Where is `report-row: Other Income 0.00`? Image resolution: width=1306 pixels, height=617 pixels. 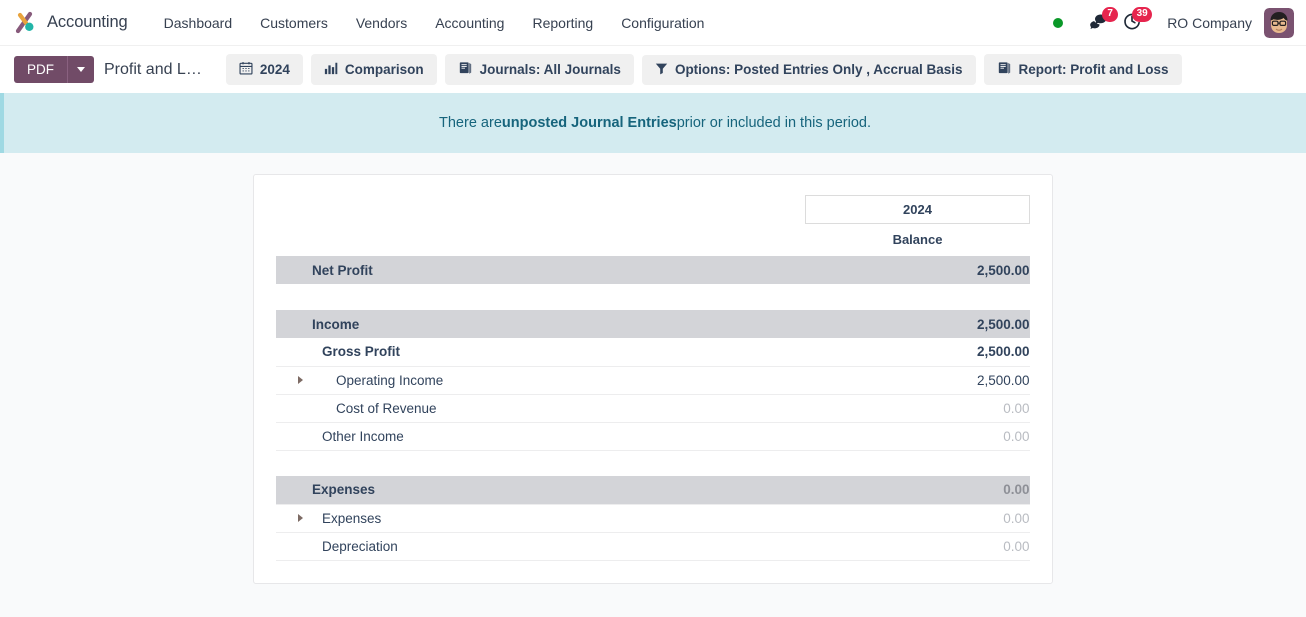
report-row: Other Income 0.00 is located at coordinates (653, 436).